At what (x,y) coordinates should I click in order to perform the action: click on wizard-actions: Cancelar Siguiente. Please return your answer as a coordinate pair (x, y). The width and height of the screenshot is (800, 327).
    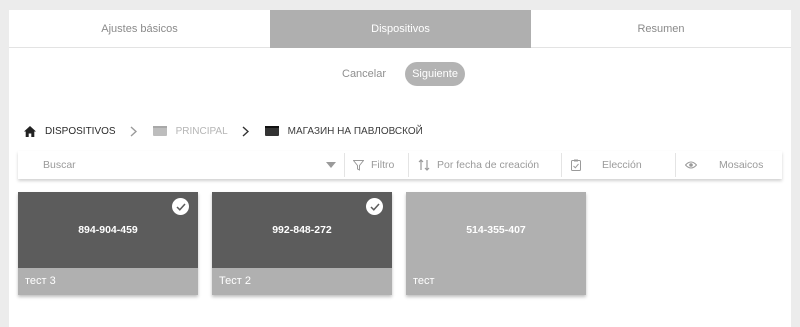
    Looking at the image, I should click on (400, 74).